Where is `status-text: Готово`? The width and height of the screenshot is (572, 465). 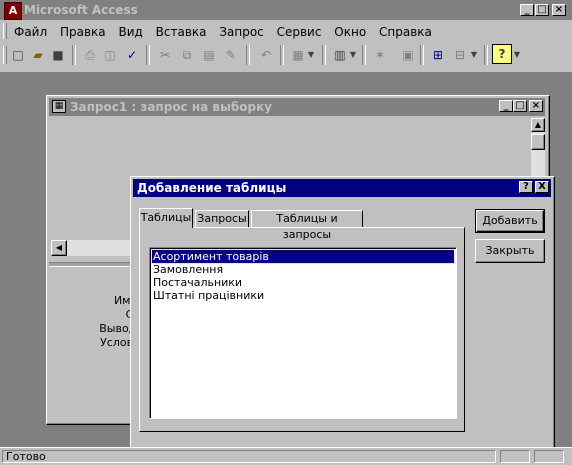 status-text: Готово is located at coordinates (26, 456).